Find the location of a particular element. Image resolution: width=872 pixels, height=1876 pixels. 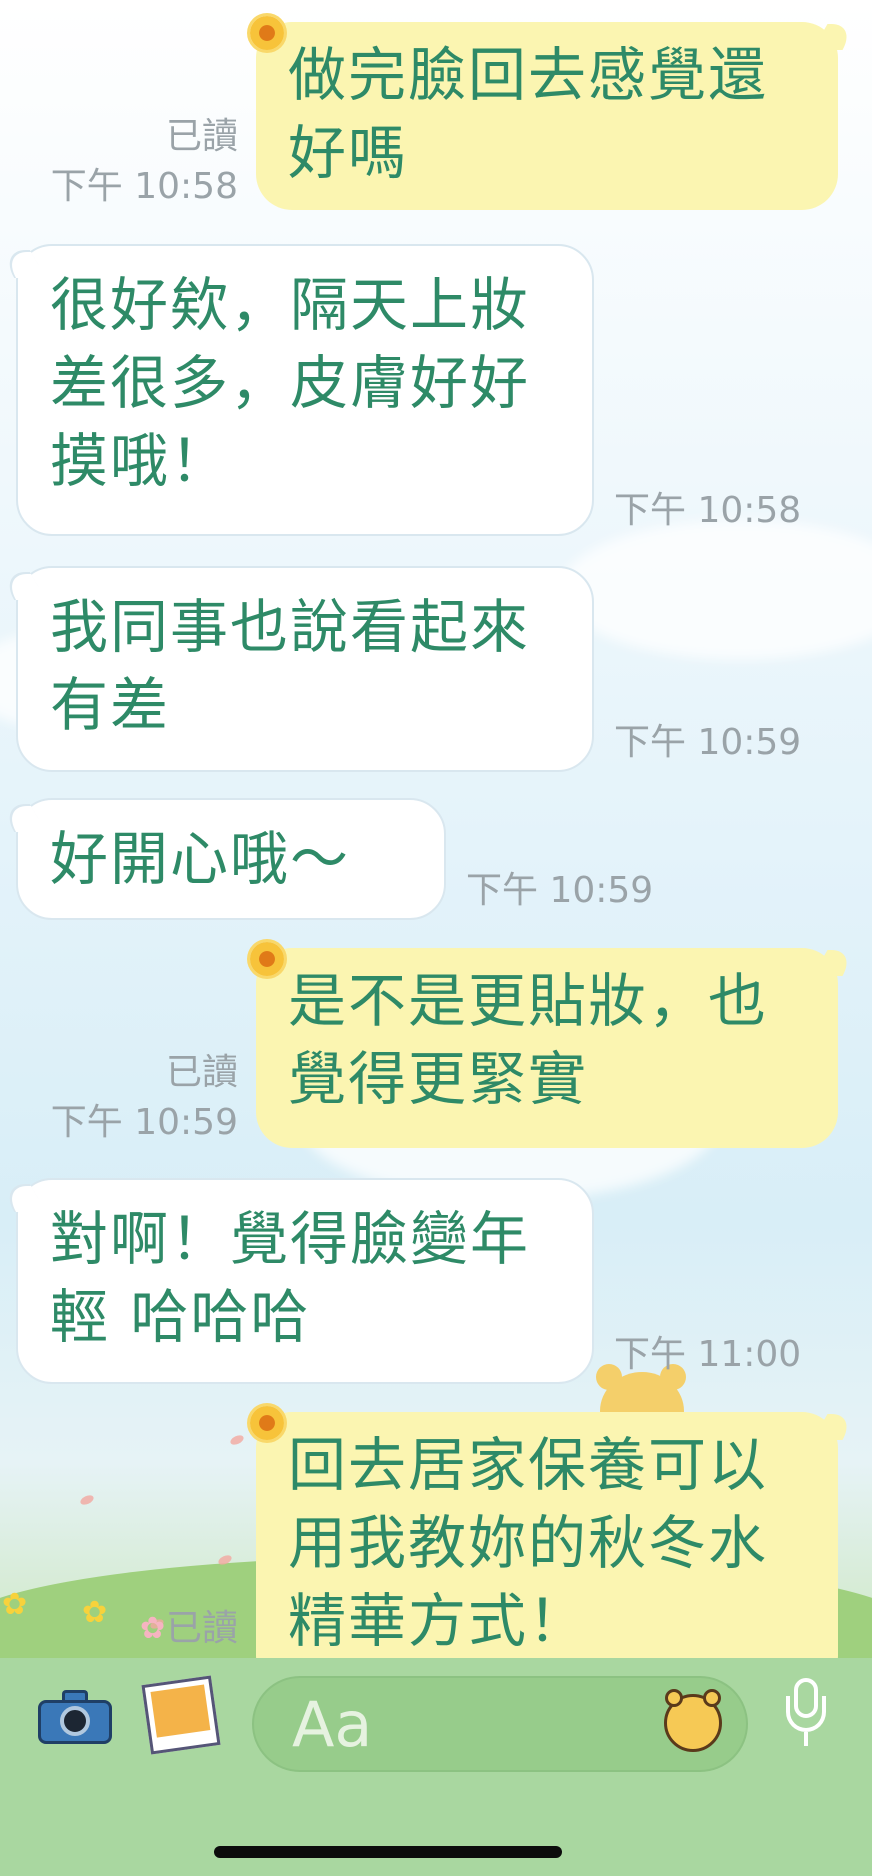

camera-icon is located at coordinates (75, 1716).